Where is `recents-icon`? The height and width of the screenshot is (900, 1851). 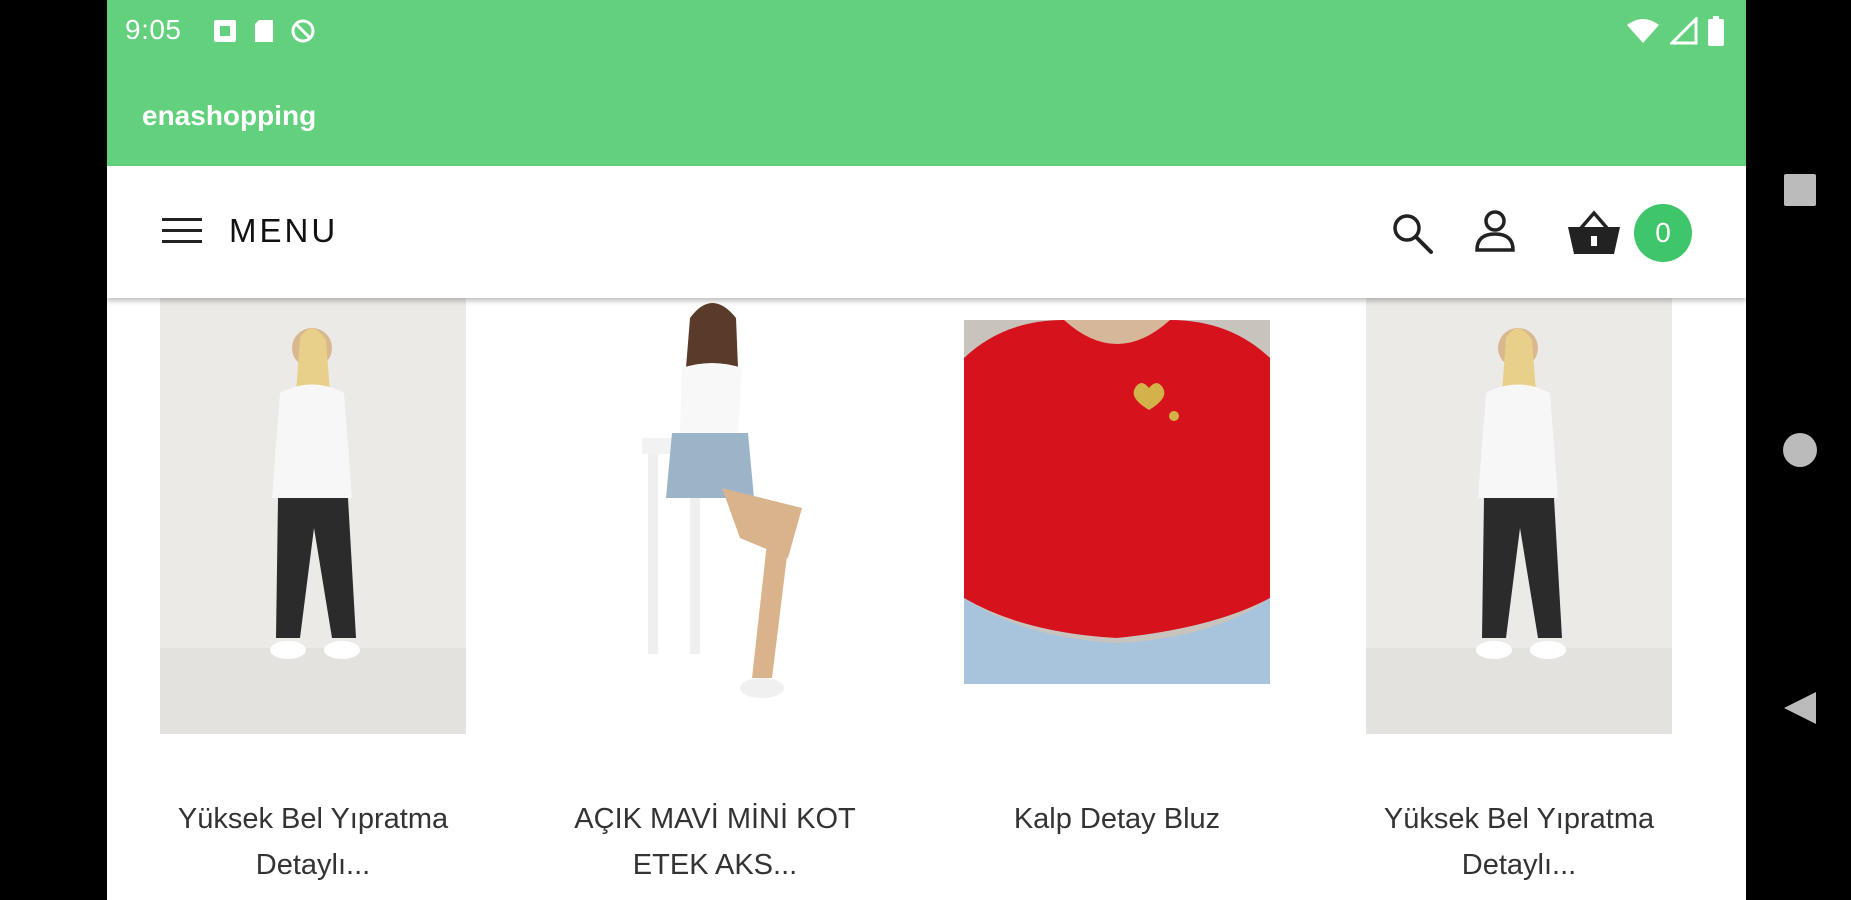
recents-icon is located at coordinates (1800, 190).